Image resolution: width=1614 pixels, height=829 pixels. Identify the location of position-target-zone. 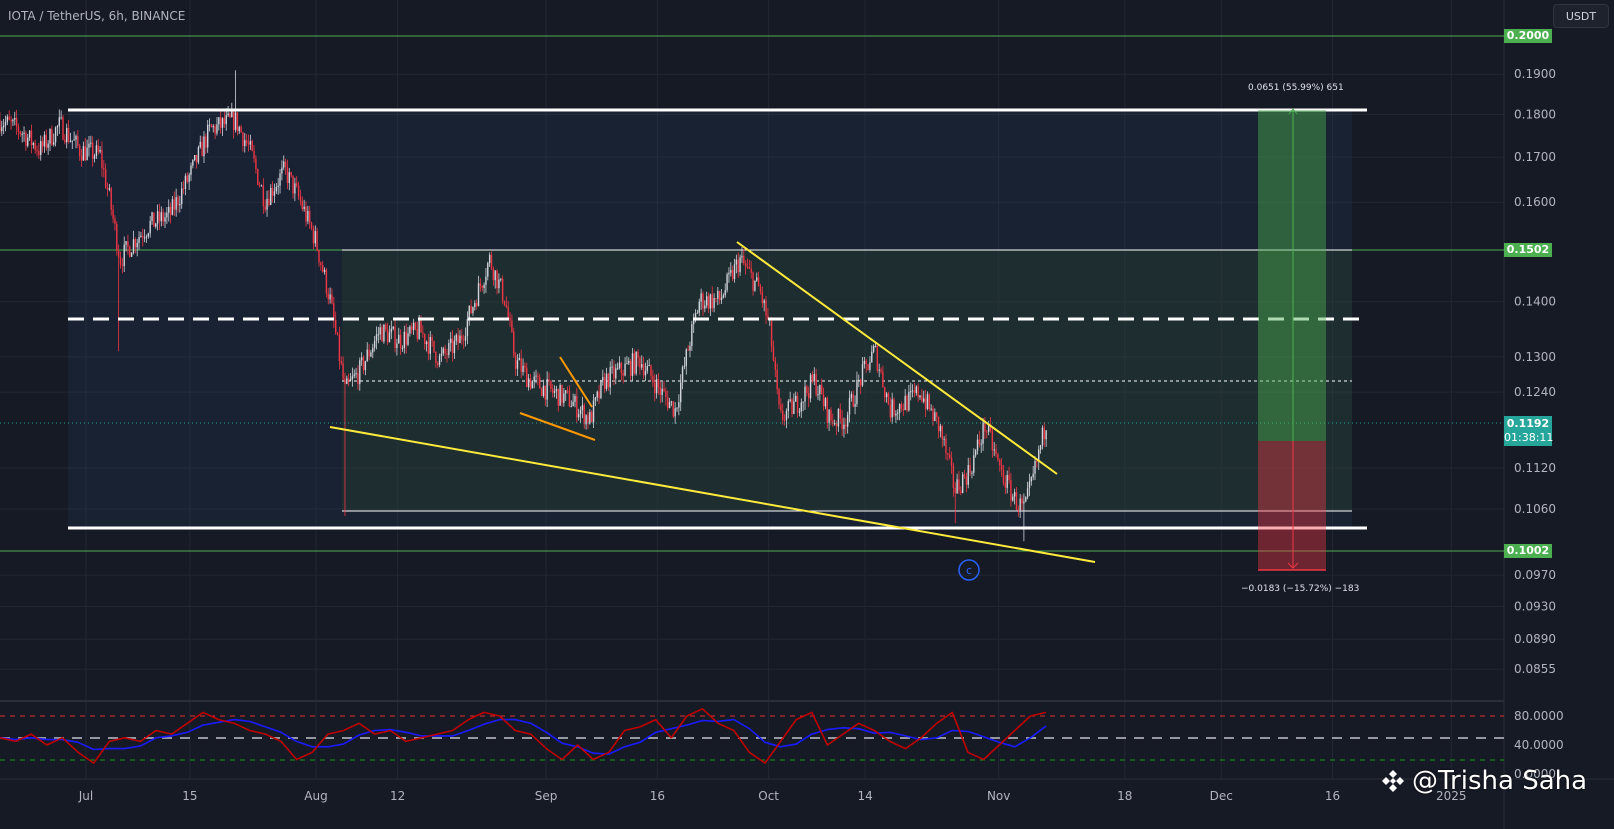
(1292, 275).